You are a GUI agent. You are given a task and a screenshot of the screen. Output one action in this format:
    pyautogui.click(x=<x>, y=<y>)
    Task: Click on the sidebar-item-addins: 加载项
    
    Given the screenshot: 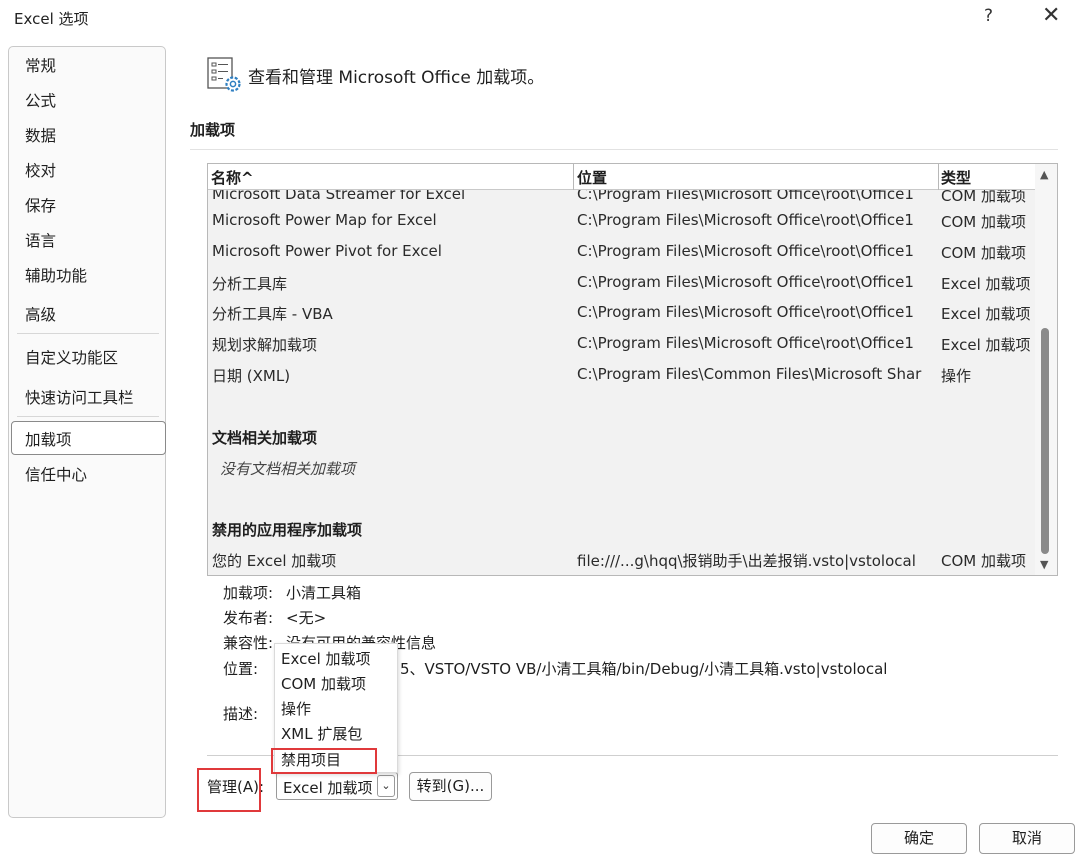 What is the action you would take?
    pyautogui.click(x=48, y=439)
    